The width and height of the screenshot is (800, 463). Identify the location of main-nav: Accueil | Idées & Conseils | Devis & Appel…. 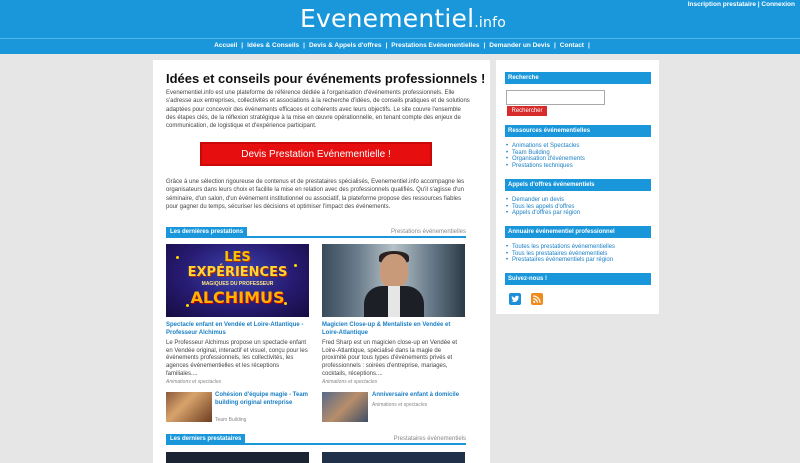
(400, 45).